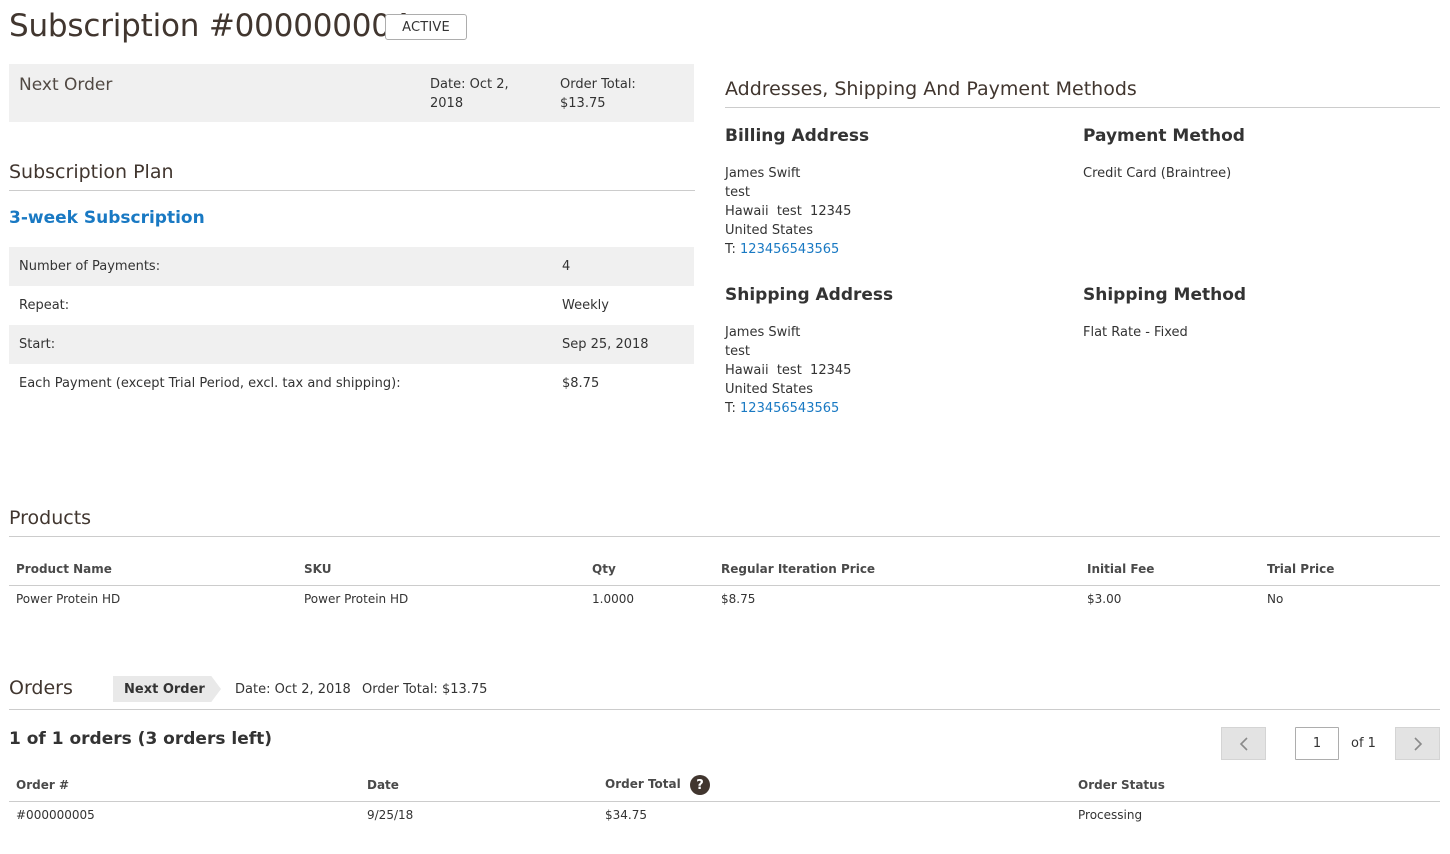 The height and width of the screenshot is (854, 1450). What do you see at coordinates (1157, 173) in the screenshot?
I see `payment-method-value: Credit Card (Braintree)` at bounding box center [1157, 173].